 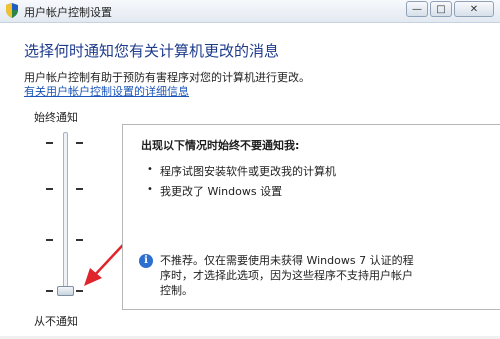 What do you see at coordinates (146, 261) in the screenshot?
I see `info-icon: i` at bounding box center [146, 261].